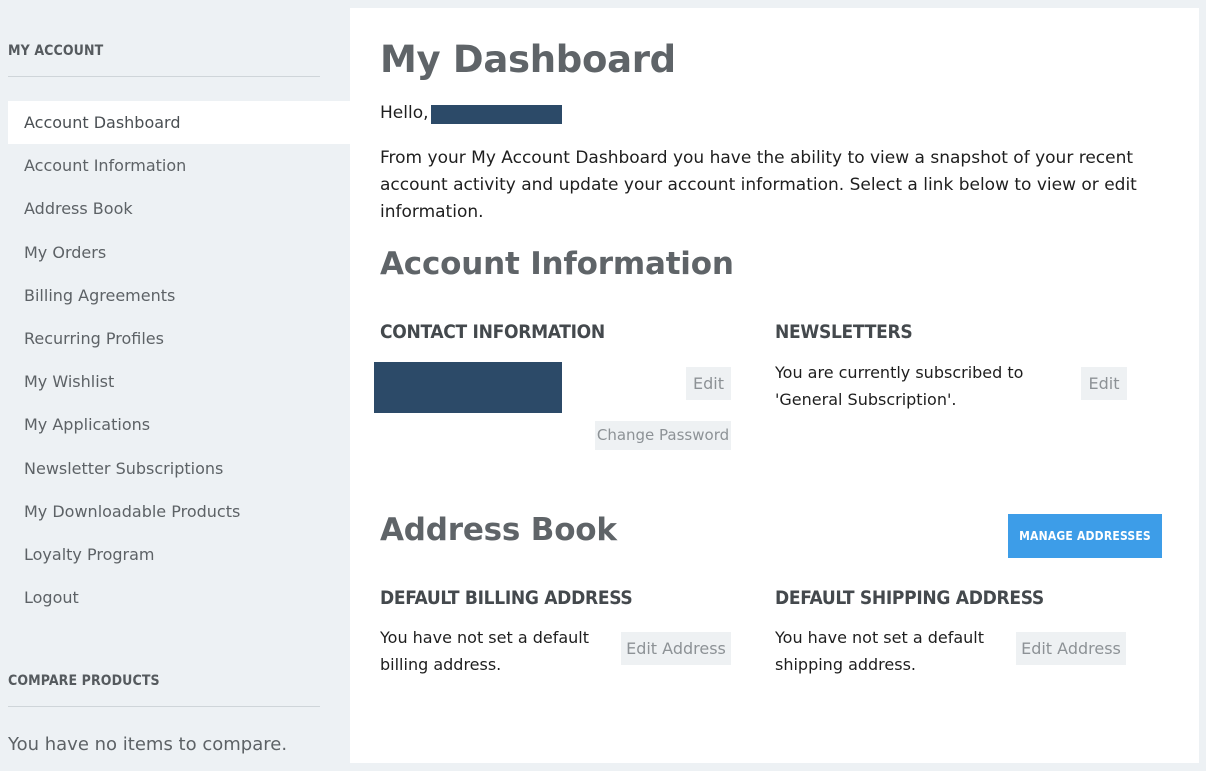 The height and width of the screenshot is (771, 1206). Describe the element at coordinates (468, 387) in the screenshot. I see `redacted-contact-details` at that location.